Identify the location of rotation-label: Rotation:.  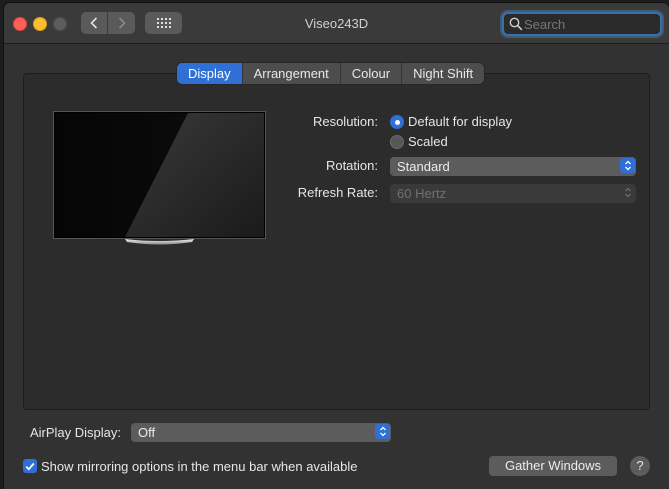
(351, 165).